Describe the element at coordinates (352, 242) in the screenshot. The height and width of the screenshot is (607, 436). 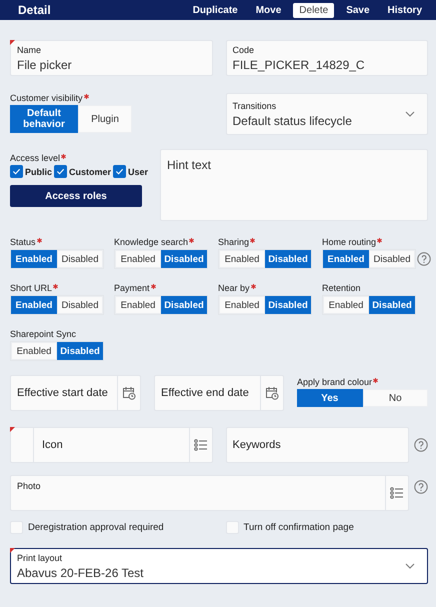
I see `field-label: Home routing` at that location.